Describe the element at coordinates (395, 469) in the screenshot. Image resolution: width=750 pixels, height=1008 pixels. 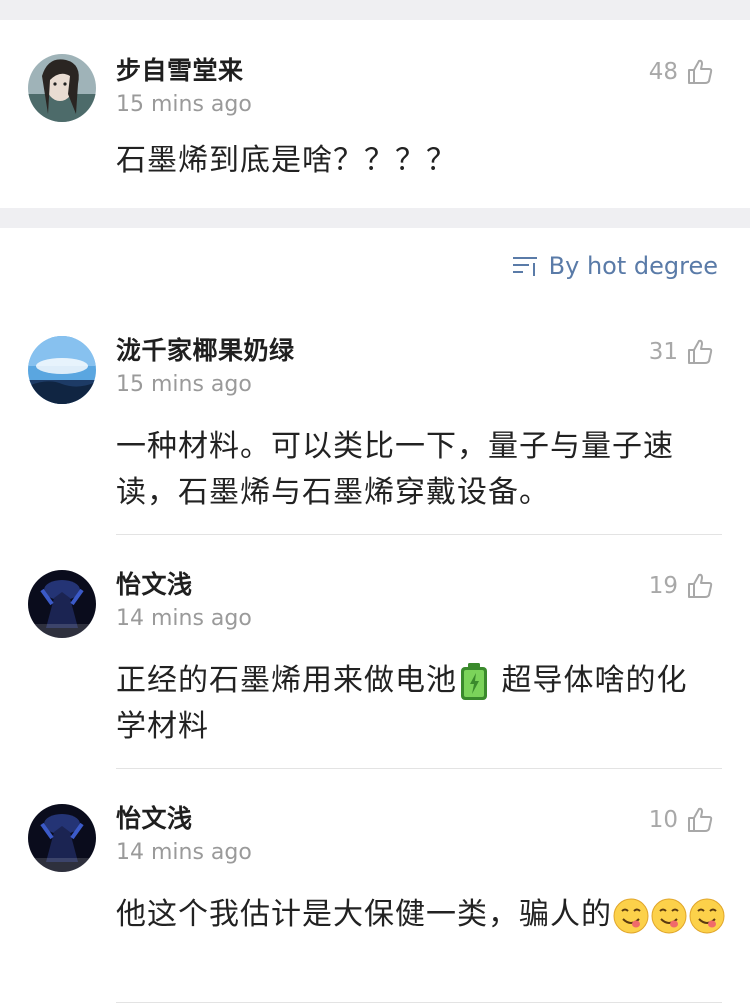
I see `comment-text: 一种材料。可以类比一下，量子与量子速读，石墨烯与石墨烯穿戴设备。` at that location.